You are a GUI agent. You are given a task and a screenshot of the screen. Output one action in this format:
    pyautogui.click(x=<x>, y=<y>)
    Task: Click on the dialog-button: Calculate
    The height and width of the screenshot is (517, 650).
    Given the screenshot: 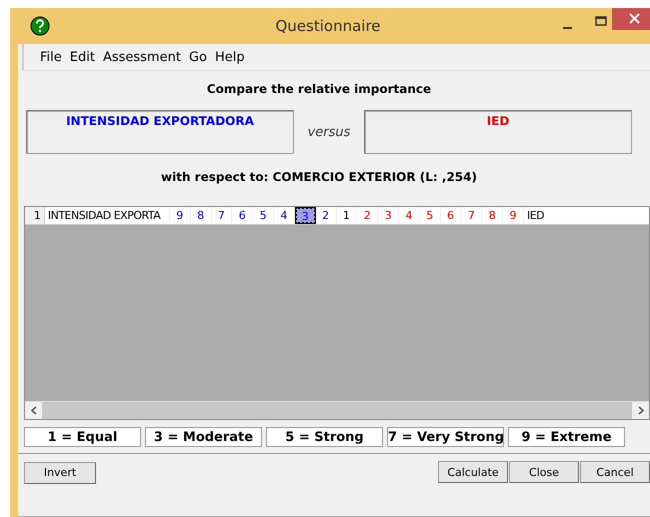 What is the action you would take?
    pyautogui.click(x=473, y=472)
    